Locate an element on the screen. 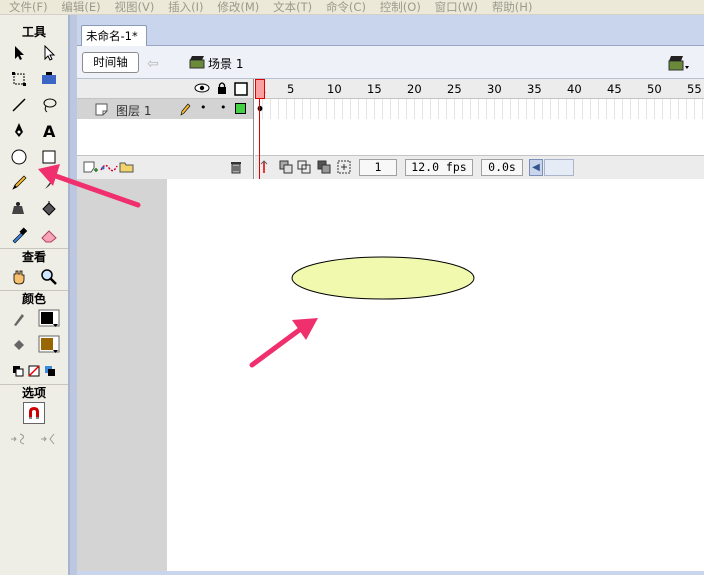 This screenshot has width=704, height=575. stroke-color-icon is located at coordinates (19, 319).